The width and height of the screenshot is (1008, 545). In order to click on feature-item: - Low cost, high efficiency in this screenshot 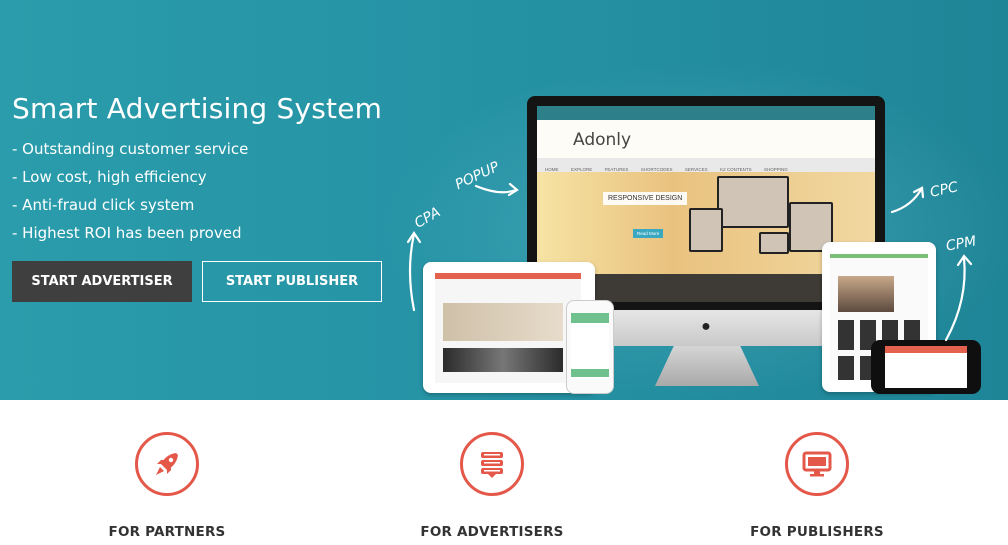, I will do `click(109, 177)`.